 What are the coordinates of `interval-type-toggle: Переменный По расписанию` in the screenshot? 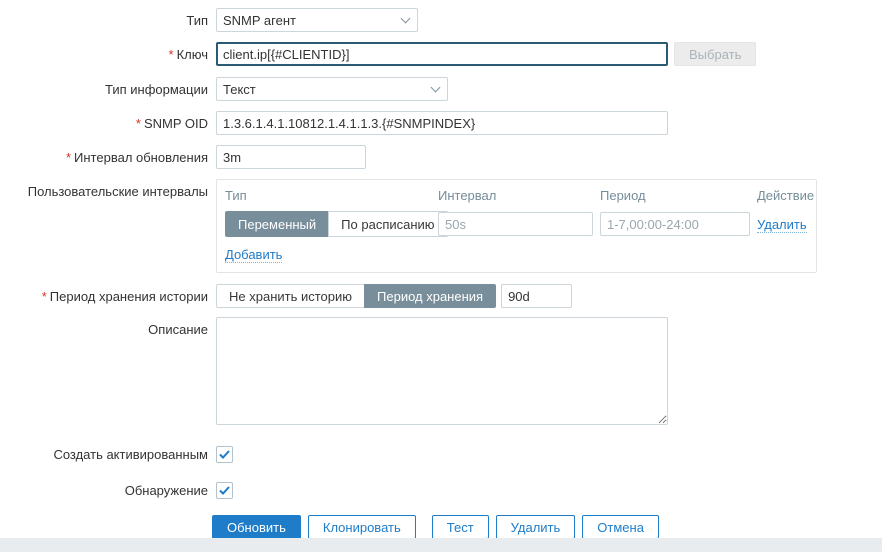 It's located at (336, 224).